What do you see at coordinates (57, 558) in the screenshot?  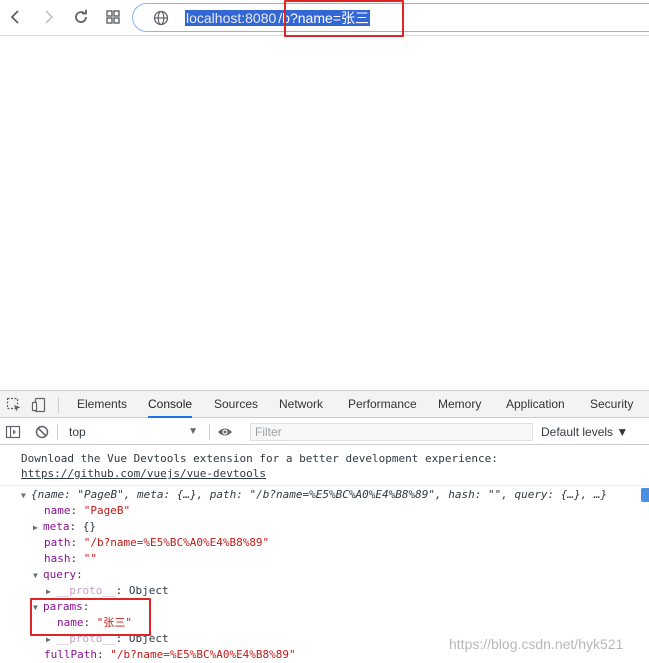 I see `prop-key: hash` at bounding box center [57, 558].